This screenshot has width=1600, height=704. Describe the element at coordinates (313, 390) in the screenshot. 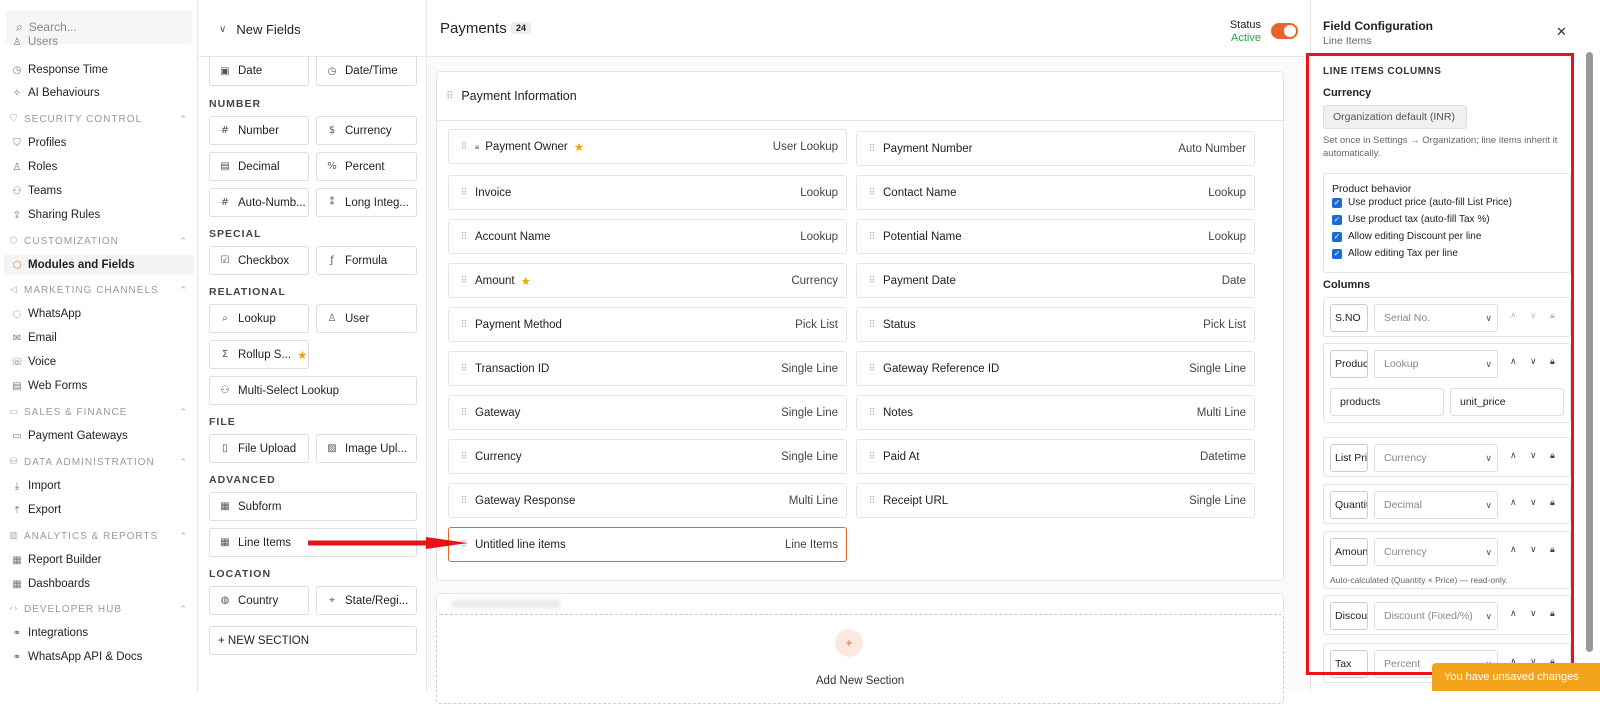

I see `field-multi-select-lookup: ⚇ Multi-Select Lookup` at that location.